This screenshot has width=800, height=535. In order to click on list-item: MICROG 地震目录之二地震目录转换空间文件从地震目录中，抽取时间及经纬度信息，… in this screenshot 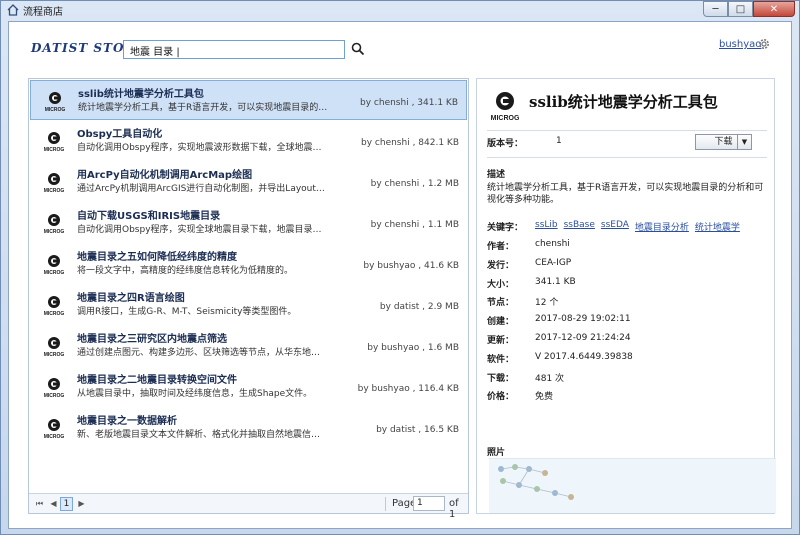, I will do `click(248, 387)`.